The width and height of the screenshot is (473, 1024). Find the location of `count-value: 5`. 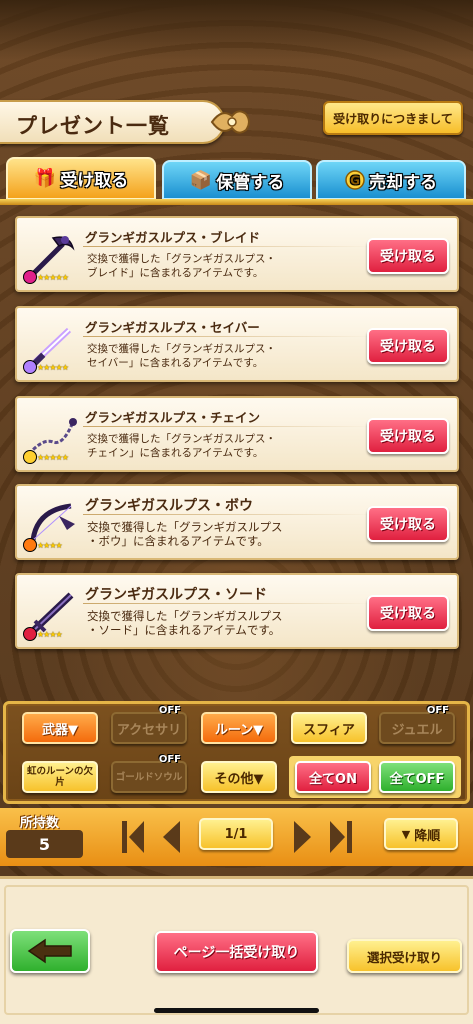

count-value: 5 is located at coordinates (44, 844).